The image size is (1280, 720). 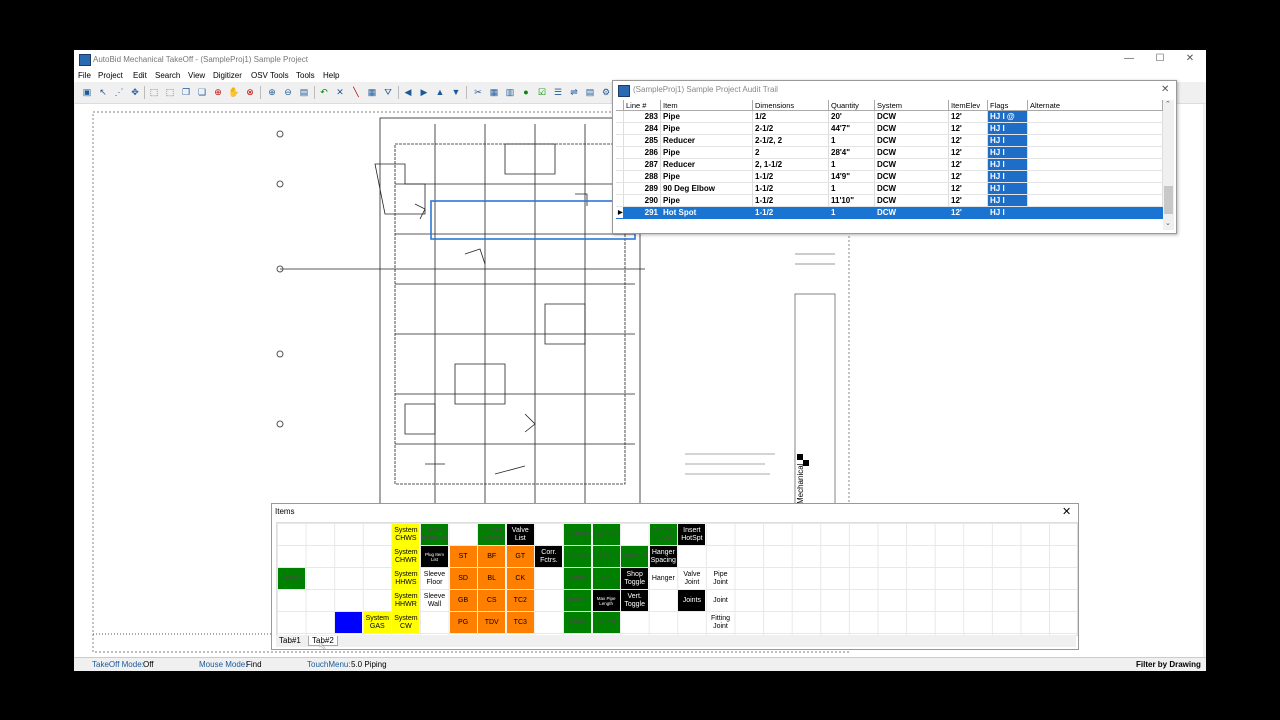 I want to click on item-button-zone: Zone, so click(x=577, y=578).